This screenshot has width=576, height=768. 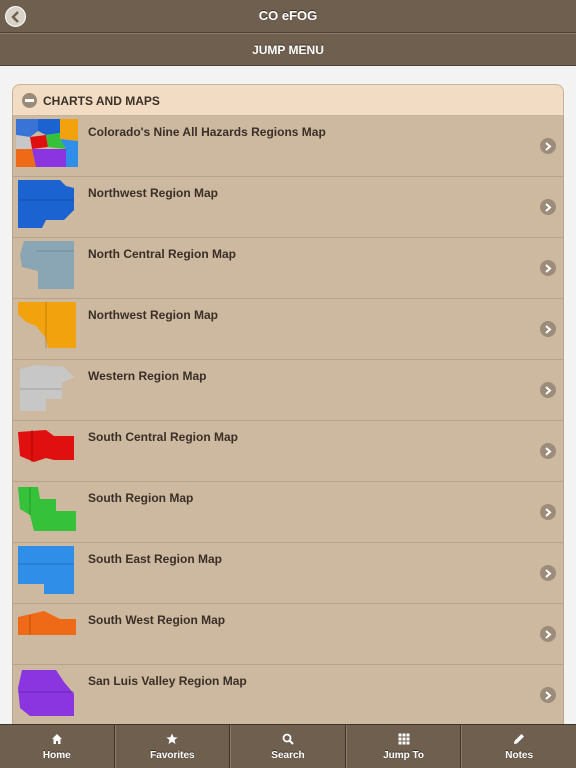 I want to click on bottom-tab-bar: Home Favorites Search Jump To Notes, so click(x=288, y=746).